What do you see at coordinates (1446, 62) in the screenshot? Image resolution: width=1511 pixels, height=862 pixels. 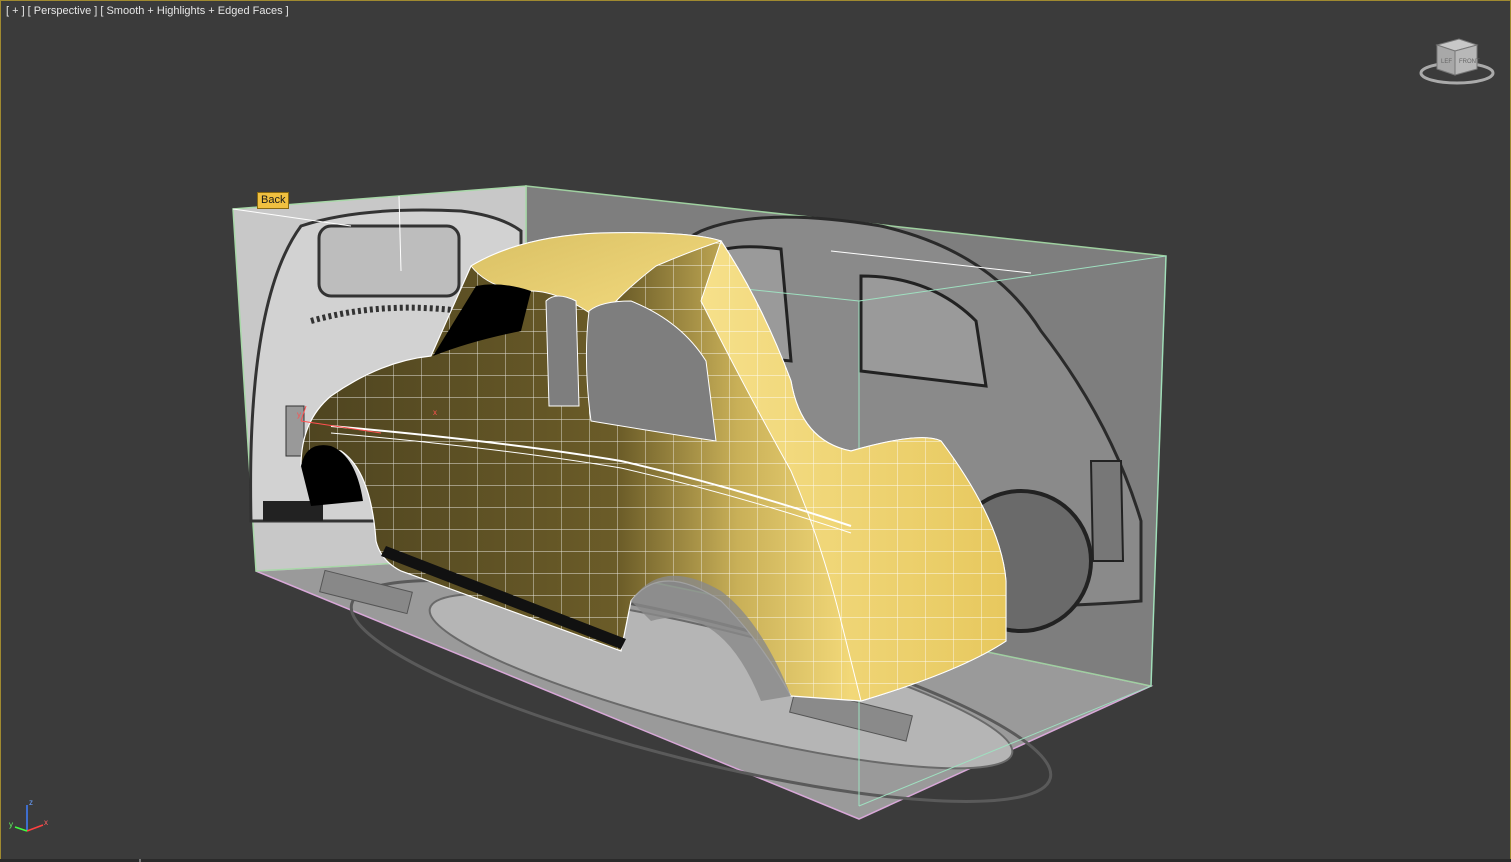 I see `svg-text: LEF` at bounding box center [1446, 62].